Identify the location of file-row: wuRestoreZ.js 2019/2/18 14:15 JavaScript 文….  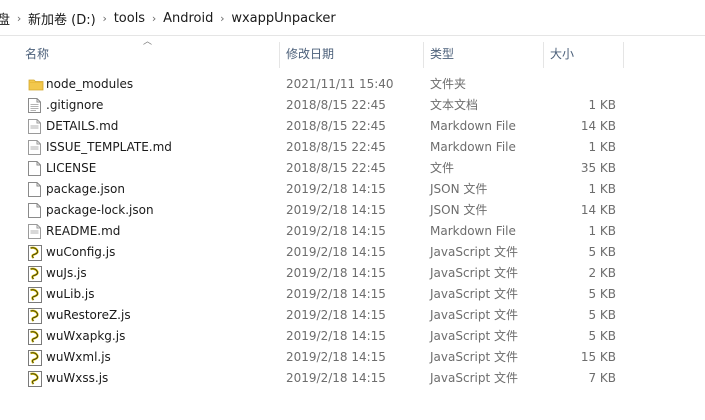
(352, 315).